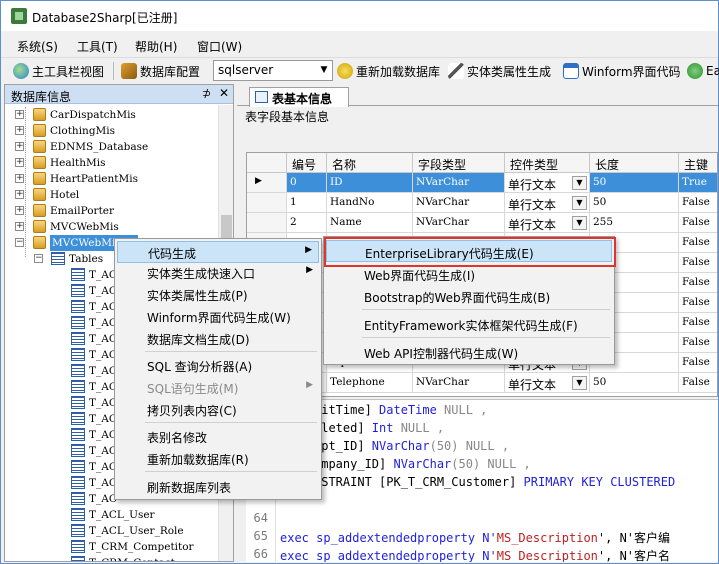  Describe the element at coordinates (218, 459) in the screenshot. I see `context-menu-item: 重新加载数据库(R)` at that location.